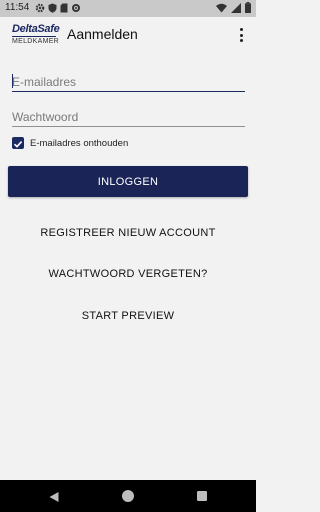 This screenshot has height=512, width=320. Describe the element at coordinates (79, 143) in the screenshot. I see `remember-email-label: E-mailadres onthouden` at that location.